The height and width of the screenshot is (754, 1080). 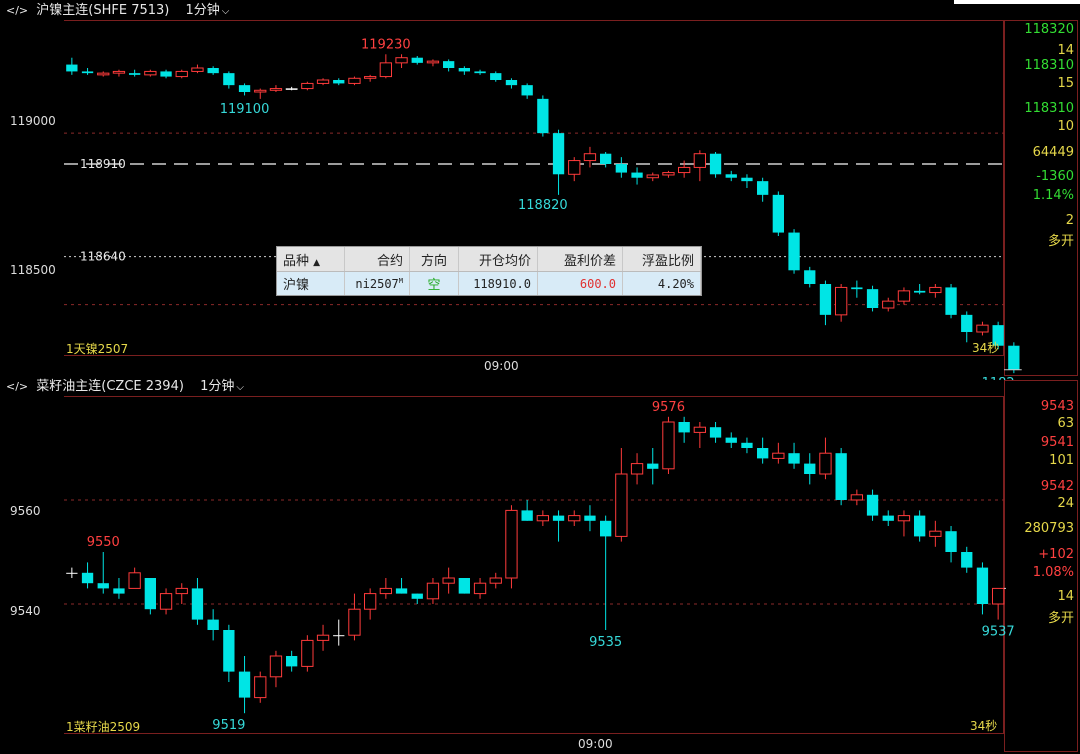 I want to click on col-direction: 方向, so click(x=434, y=259).